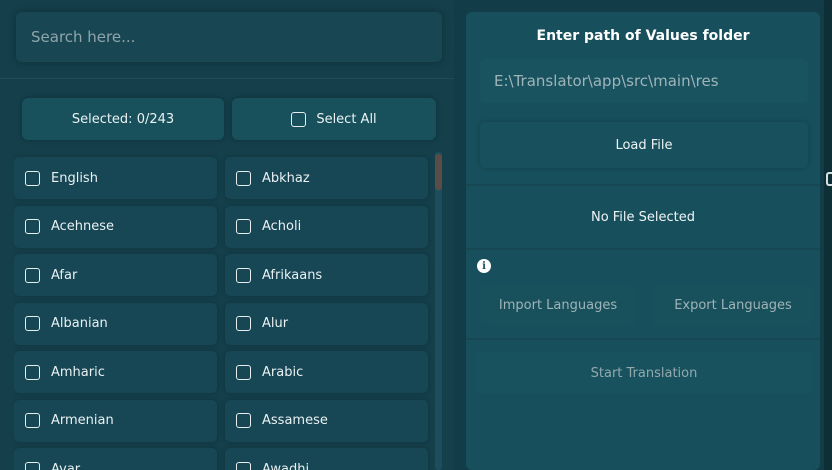  I want to click on select-all-button: Select All, so click(334, 119).